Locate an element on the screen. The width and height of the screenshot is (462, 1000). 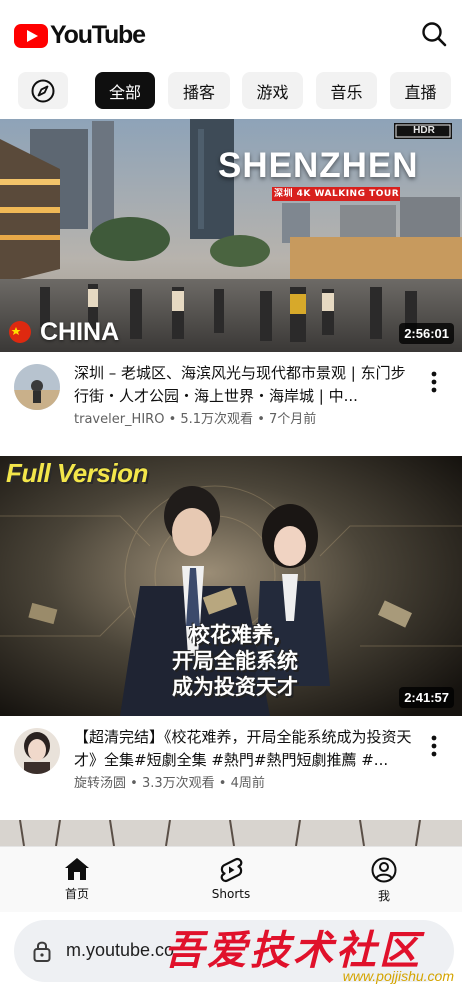
caption-line: 开局全能系统 is located at coordinates (235, 661).